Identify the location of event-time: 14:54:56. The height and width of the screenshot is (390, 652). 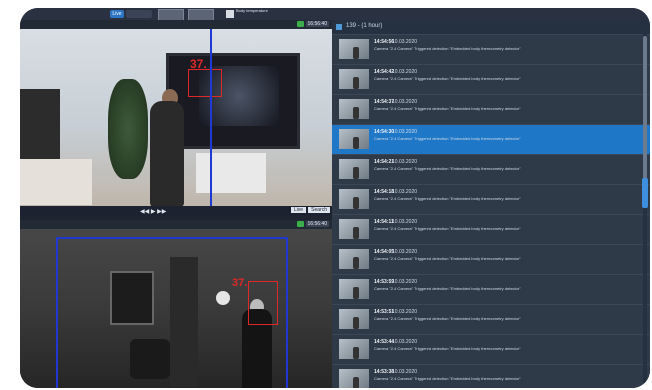
(384, 42).